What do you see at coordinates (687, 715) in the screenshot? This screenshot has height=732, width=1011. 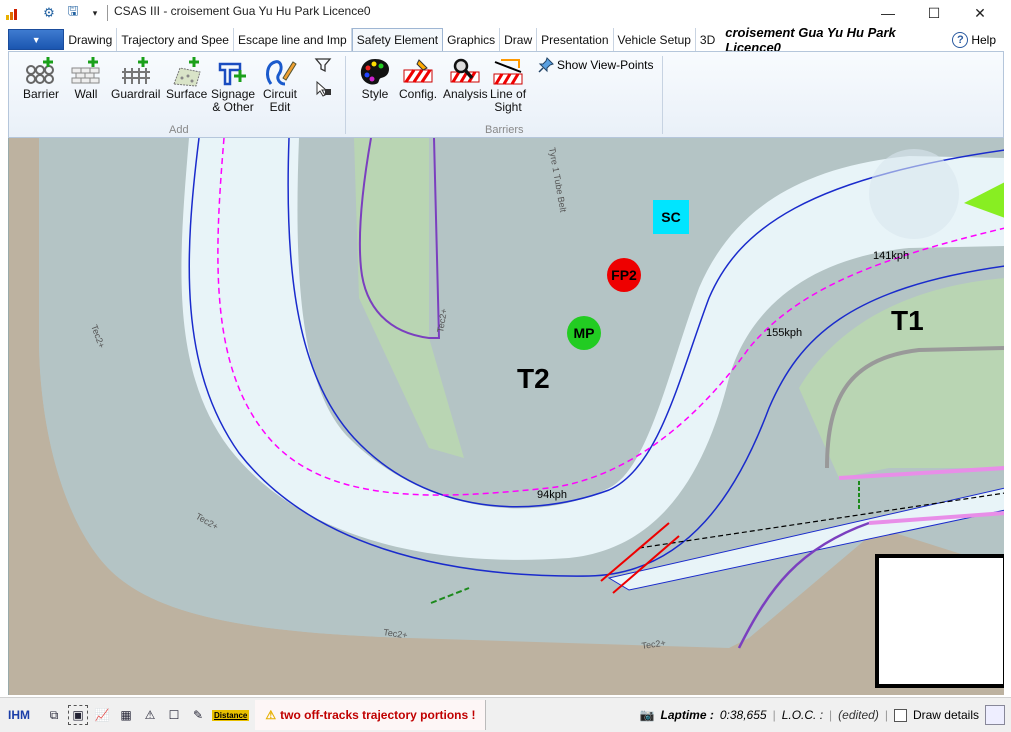 I see `laptime-label: Laptime :` at bounding box center [687, 715].